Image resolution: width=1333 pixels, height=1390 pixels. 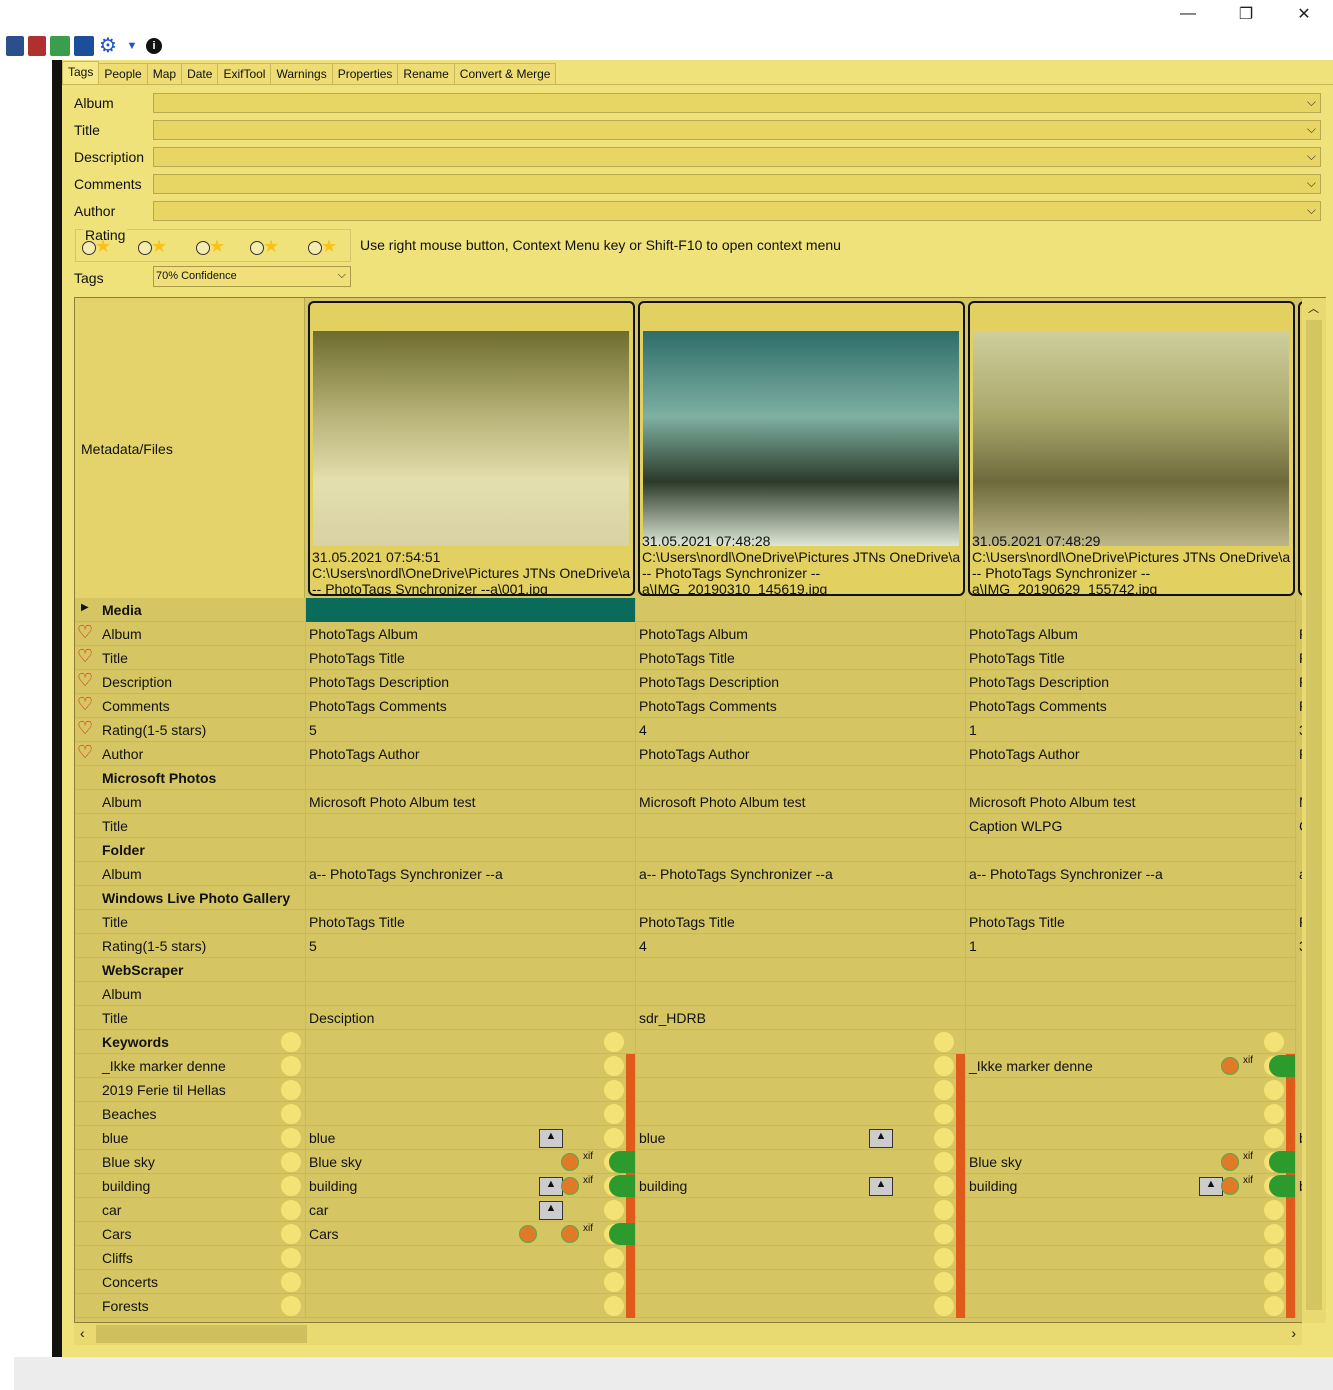 What do you see at coordinates (108, 46) in the screenshot?
I see `gear-icon: ⚙` at bounding box center [108, 46].